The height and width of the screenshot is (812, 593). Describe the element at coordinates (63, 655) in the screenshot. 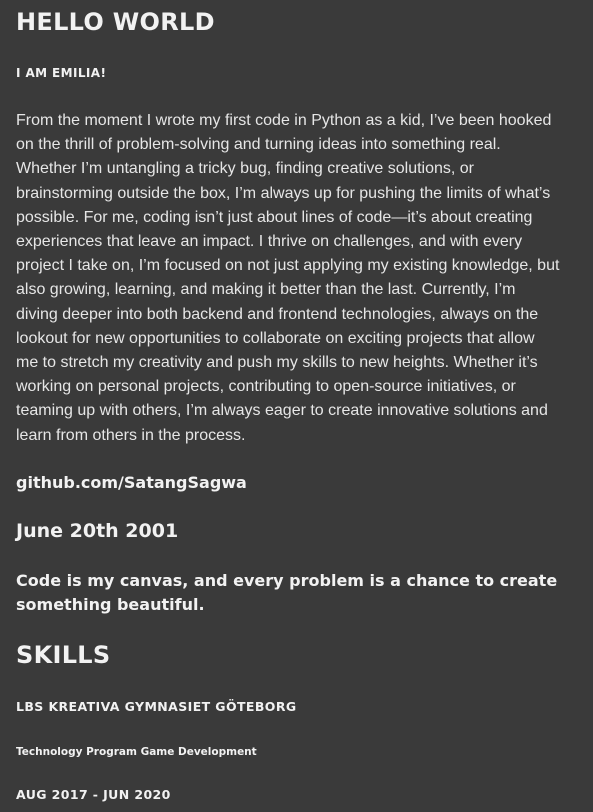

I see `skills-heading: SKILLS` at that location.